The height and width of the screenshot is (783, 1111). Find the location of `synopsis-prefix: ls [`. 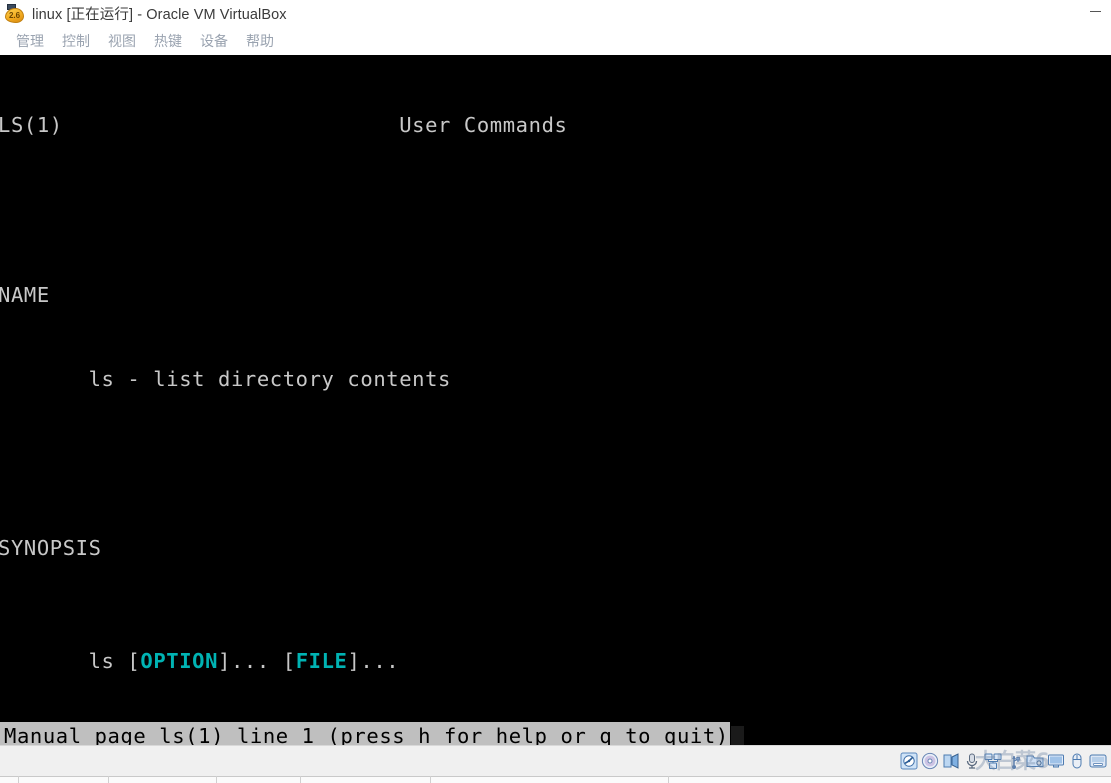

synopsis-prefix: ls [ is located at coordinates (70, 661).